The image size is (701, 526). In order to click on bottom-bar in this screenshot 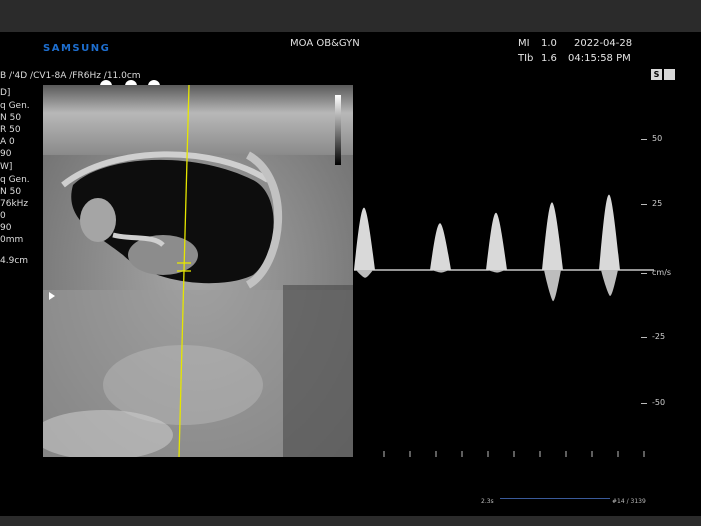, I will do `click(350, 521)`.